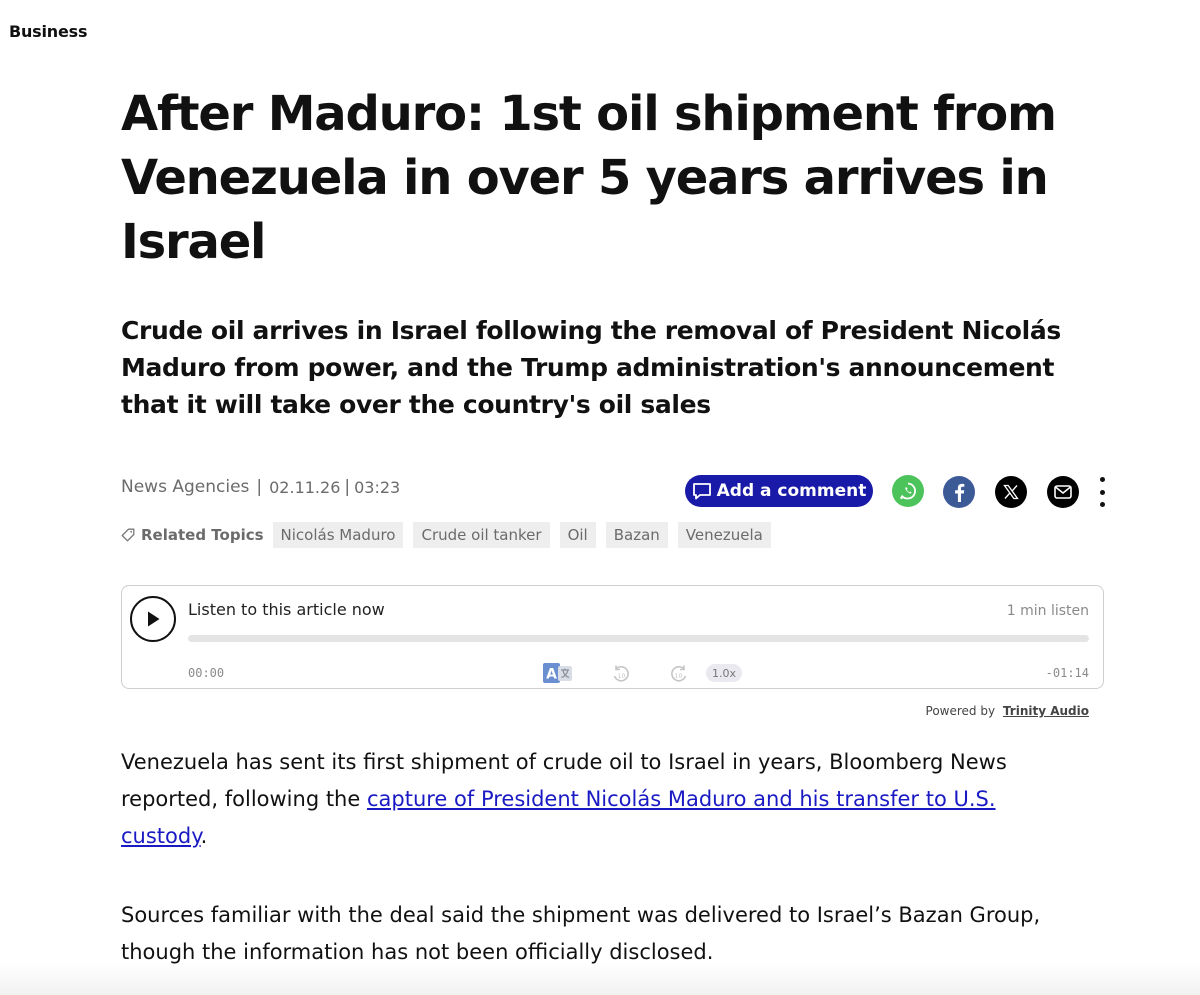 This screenshot has height=995, width=1200. I want to click on add-comment-button: Add a comment, so click(779, 491).